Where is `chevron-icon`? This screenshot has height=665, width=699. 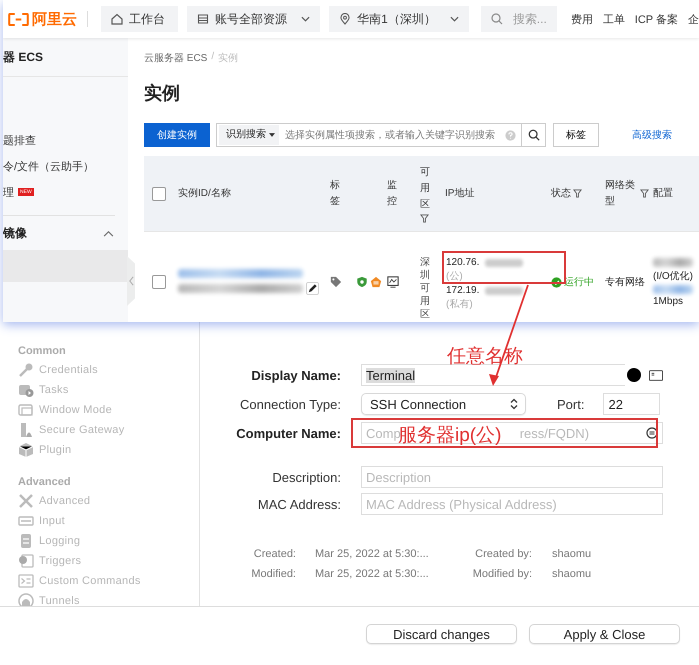
chevron-icon is located at coordinates (514, 404).